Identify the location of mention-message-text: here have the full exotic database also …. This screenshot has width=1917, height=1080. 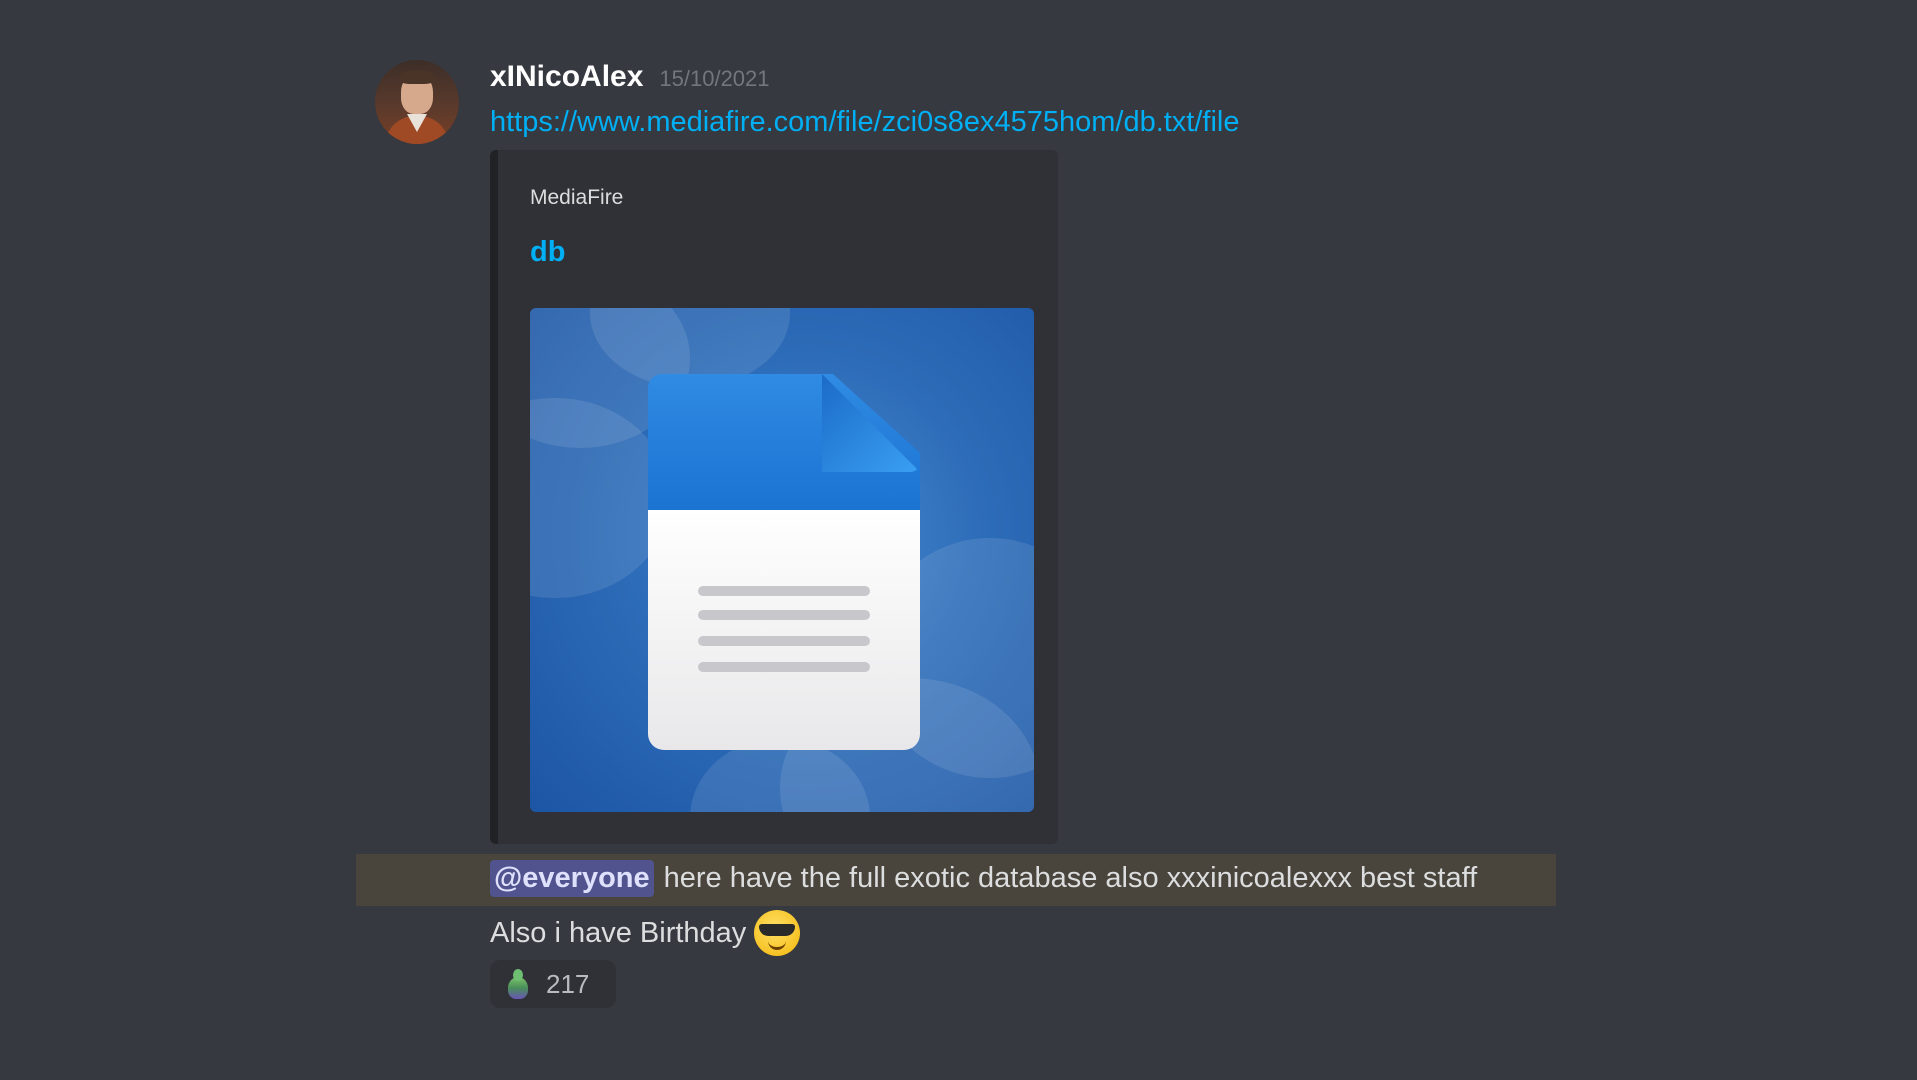
(1070, 878).